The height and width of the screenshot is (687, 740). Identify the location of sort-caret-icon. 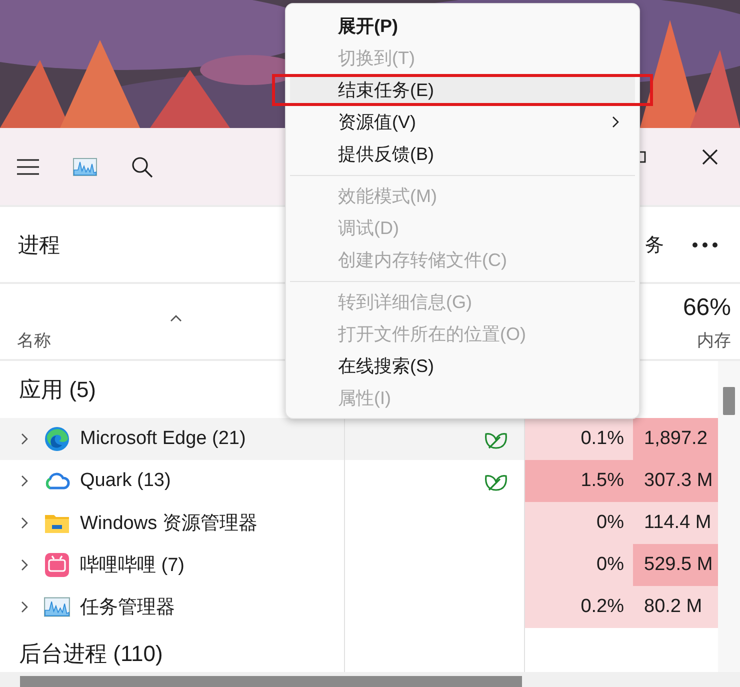
(176, 318).